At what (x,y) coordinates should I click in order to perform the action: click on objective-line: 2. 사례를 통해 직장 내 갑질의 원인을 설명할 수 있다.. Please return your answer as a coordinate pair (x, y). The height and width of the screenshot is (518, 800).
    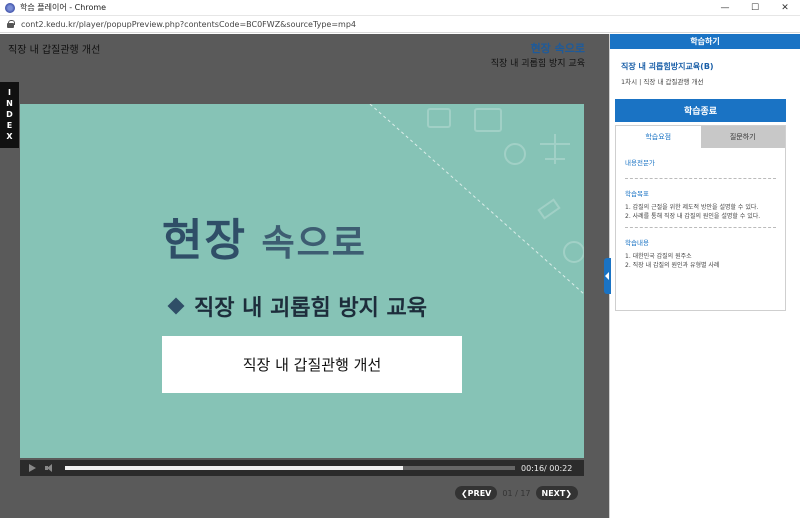
    Looking at the image, I should click on (693, 216).